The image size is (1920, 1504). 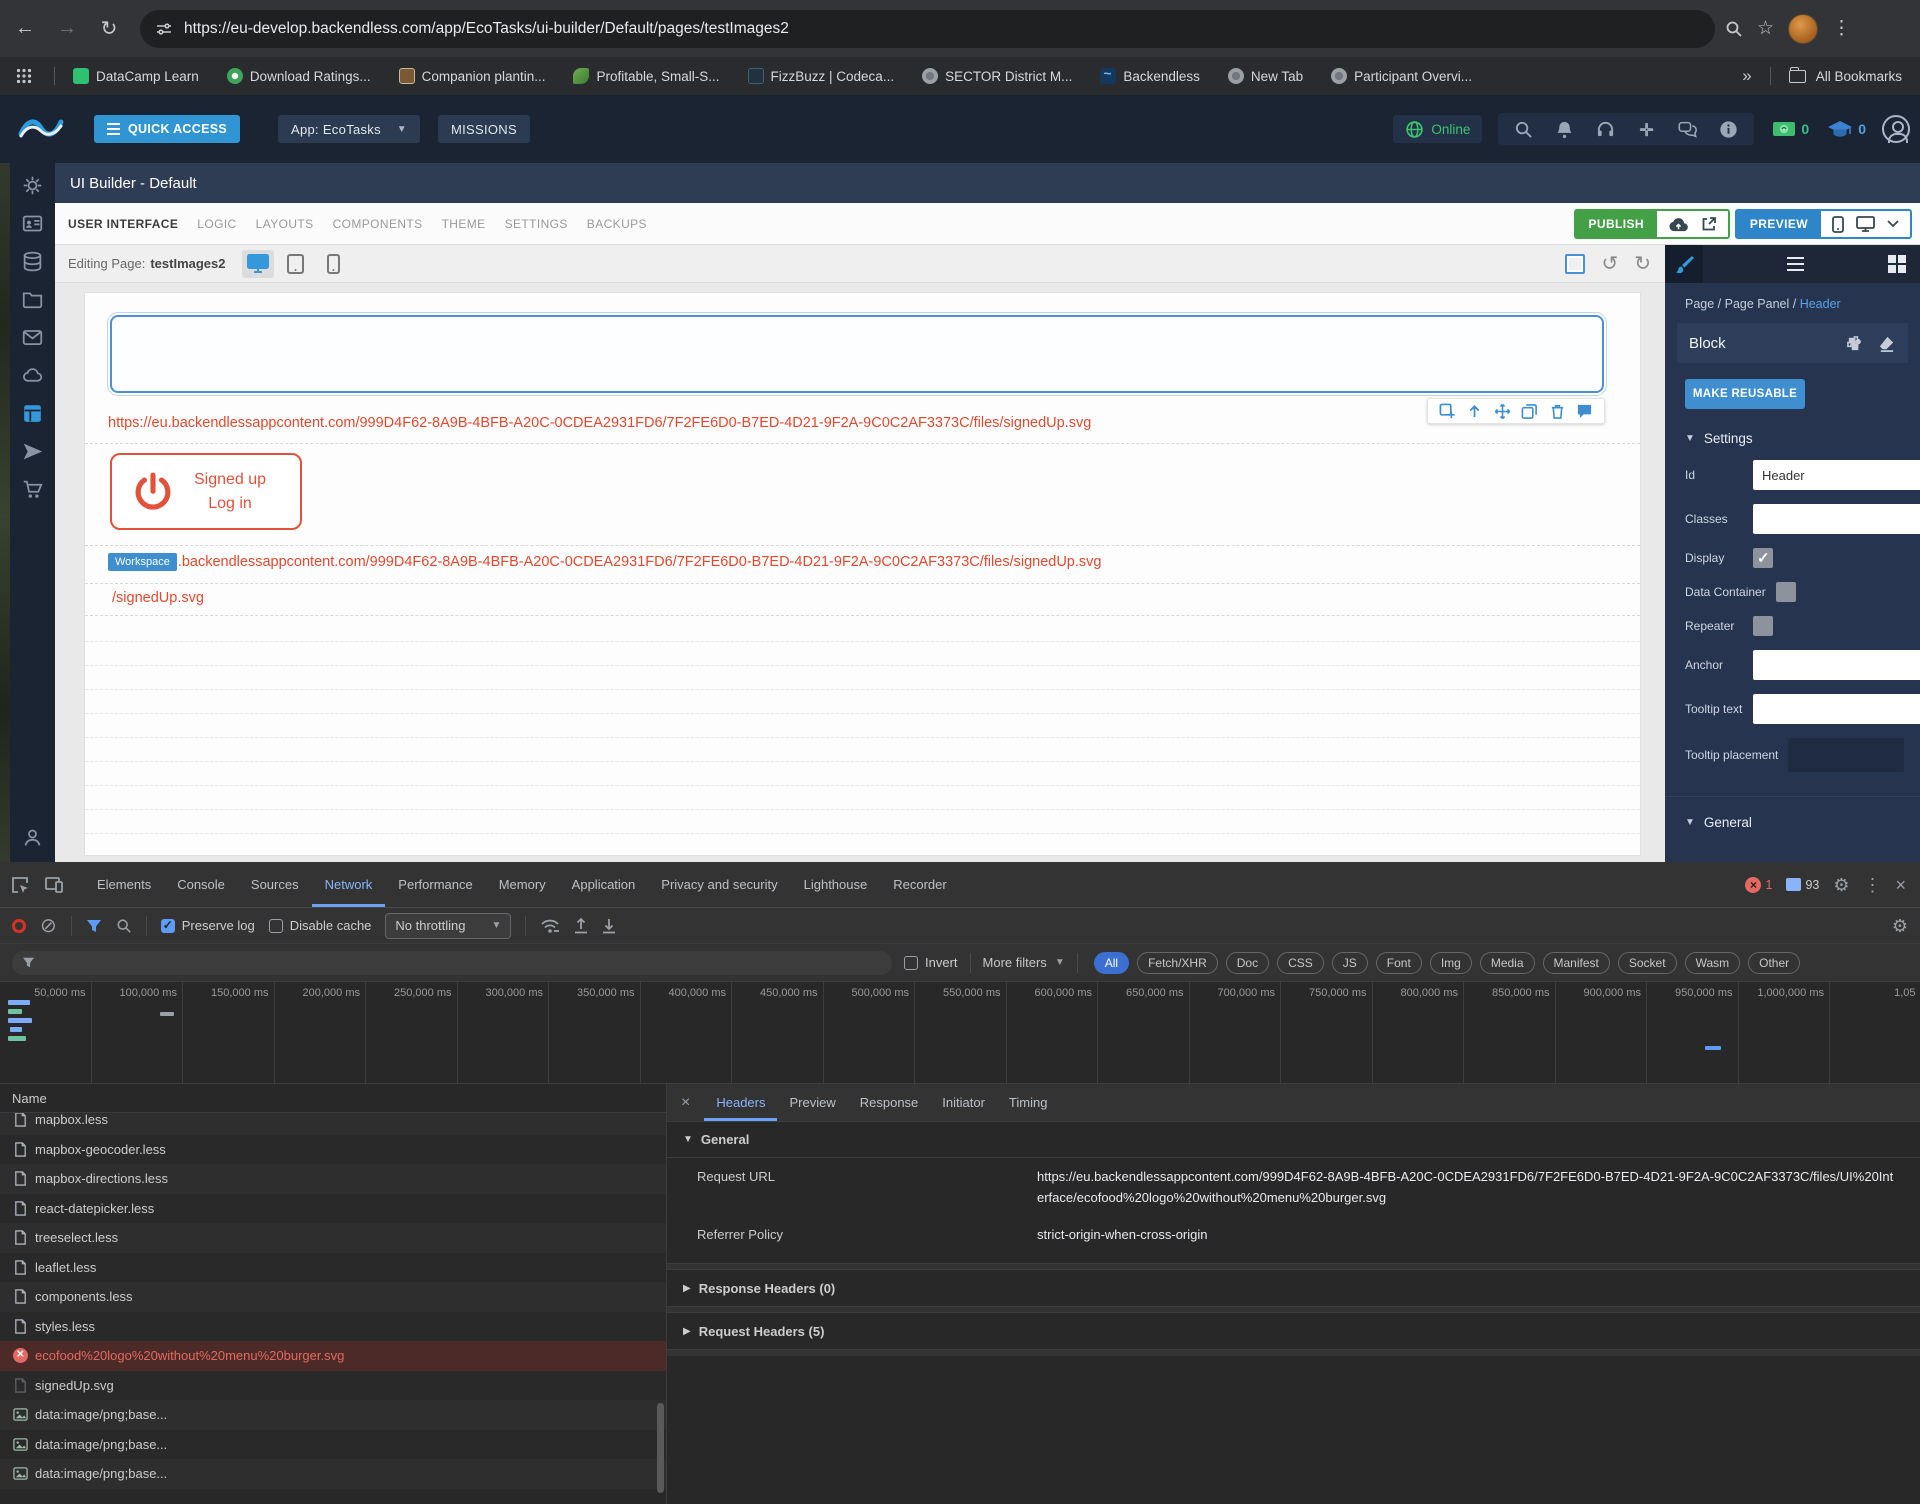 I want to click on canvas-select-mode-icon, so click(x=1575, y=263).